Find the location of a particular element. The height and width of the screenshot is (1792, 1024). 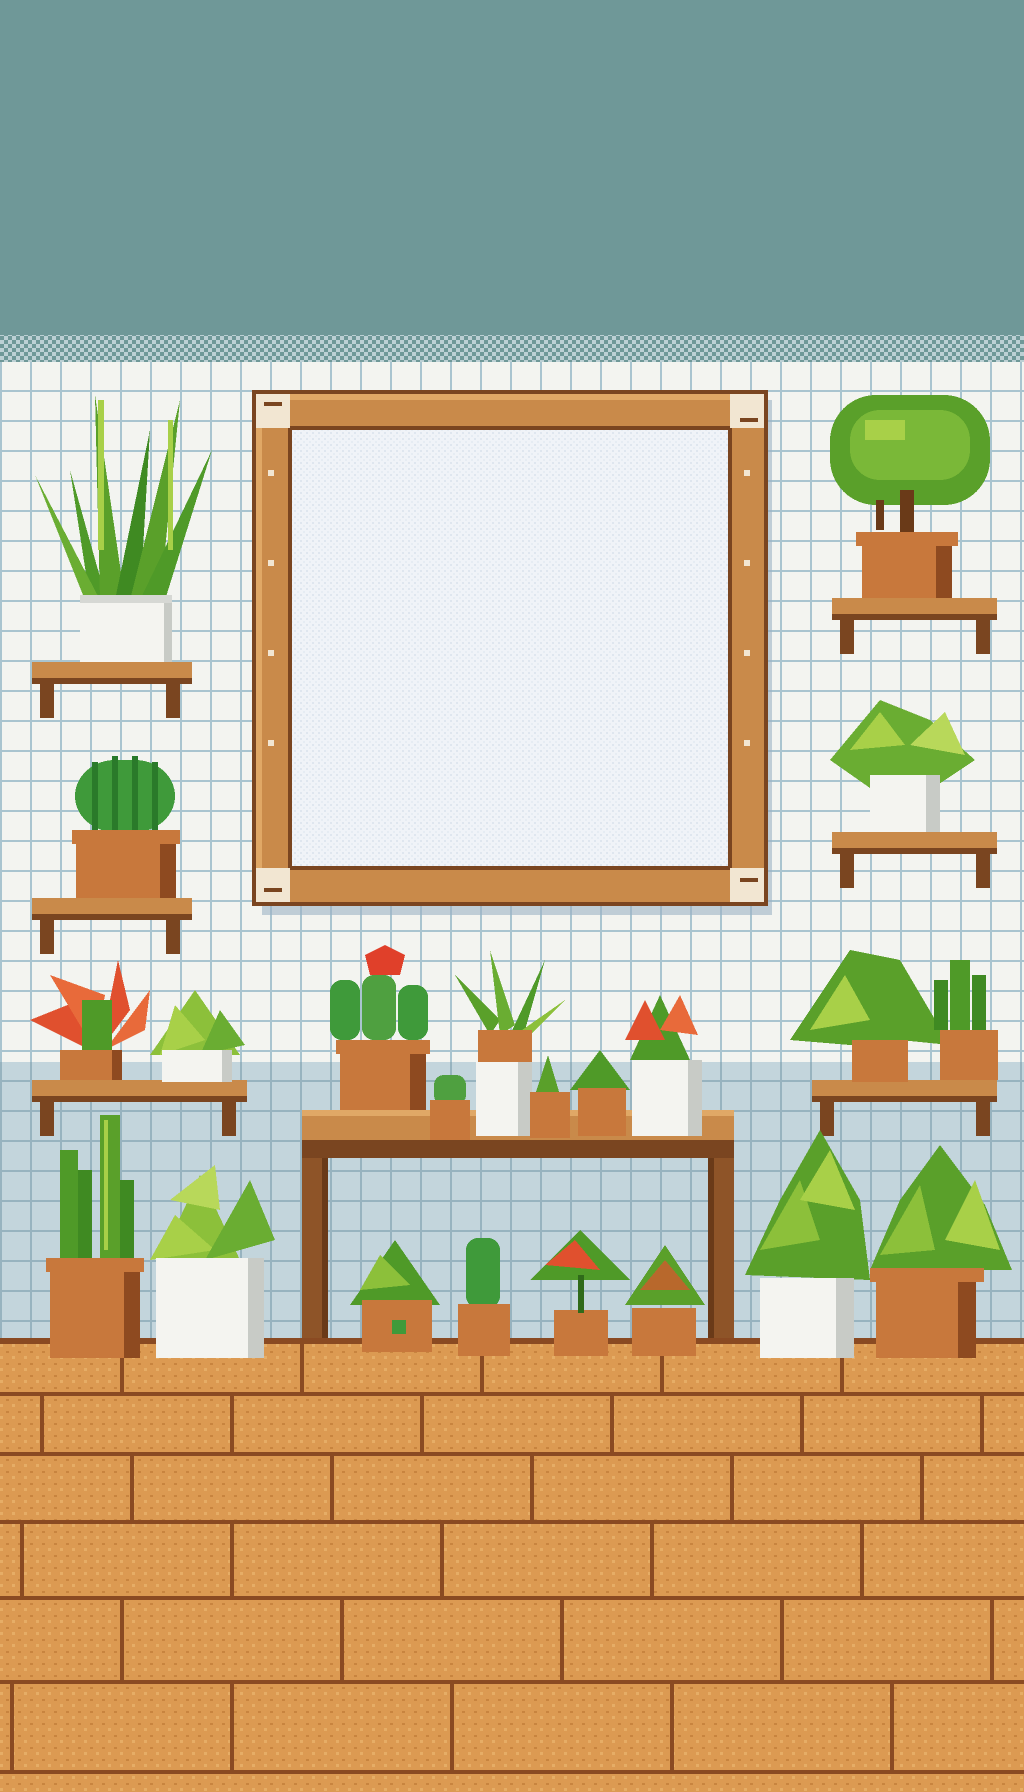

tiny-cactus is located at coordinates (450, 1107).